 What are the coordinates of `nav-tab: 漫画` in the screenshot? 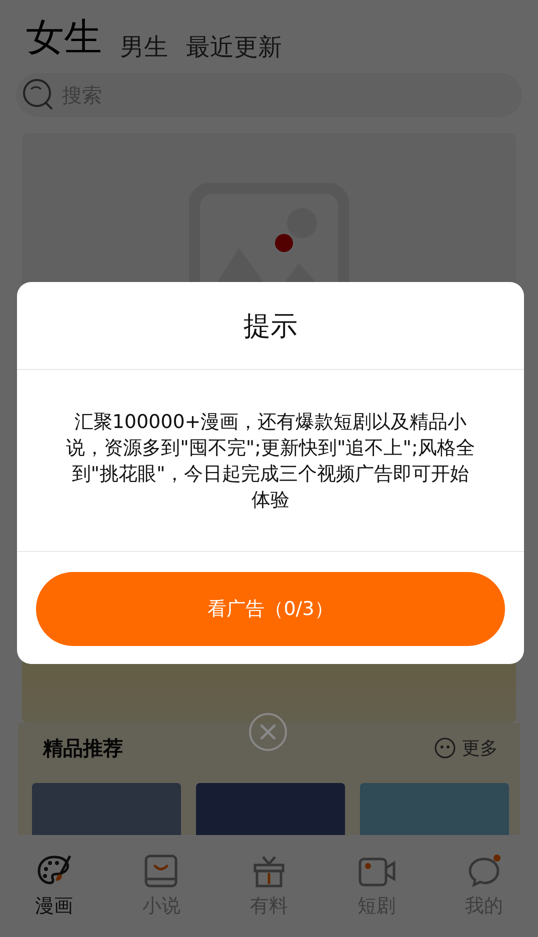 It's located at (54, 886).